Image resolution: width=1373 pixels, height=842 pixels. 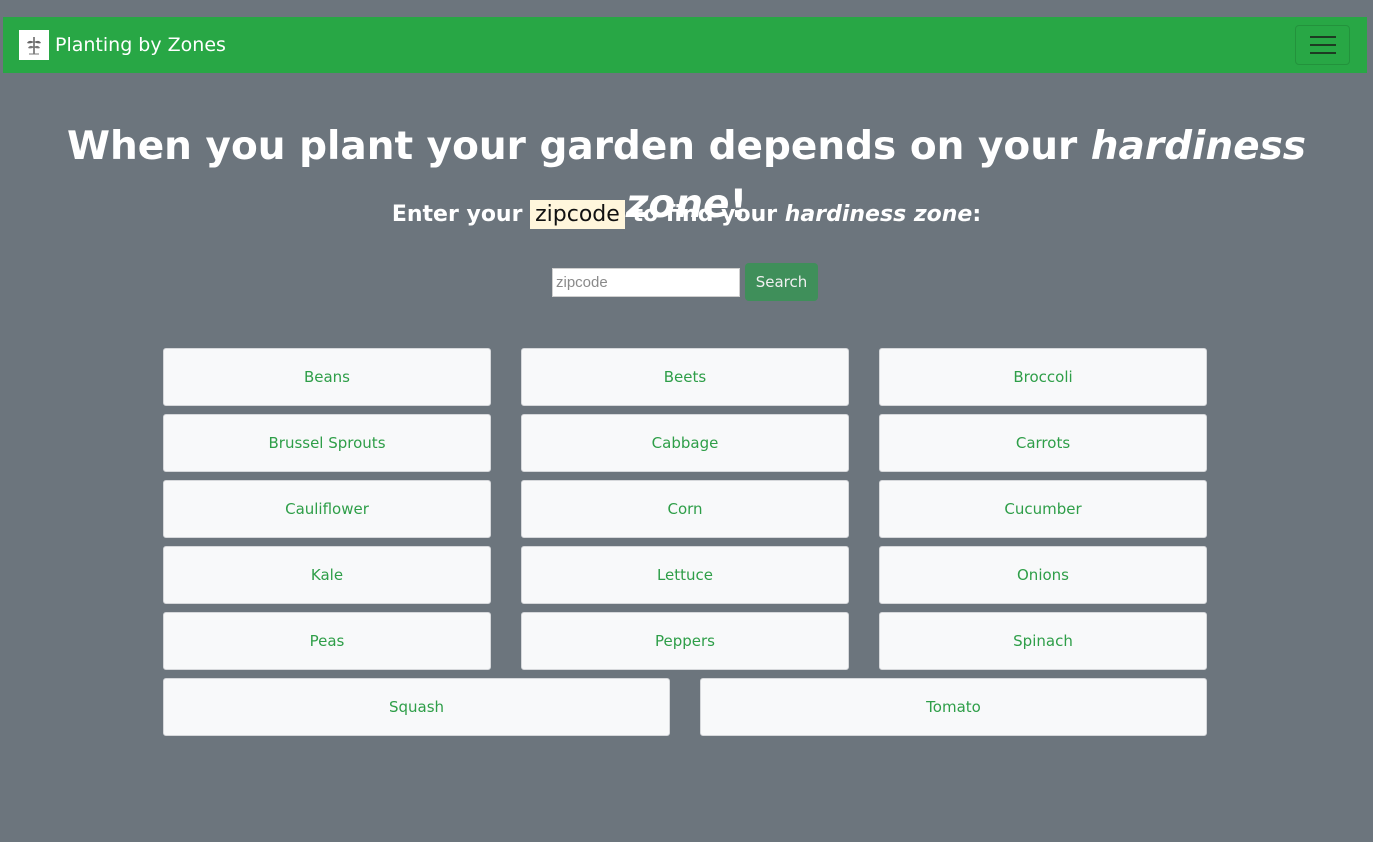 I want to click on vegetable-row: Peas Peppers Spinach, so click(x=685, y=641).